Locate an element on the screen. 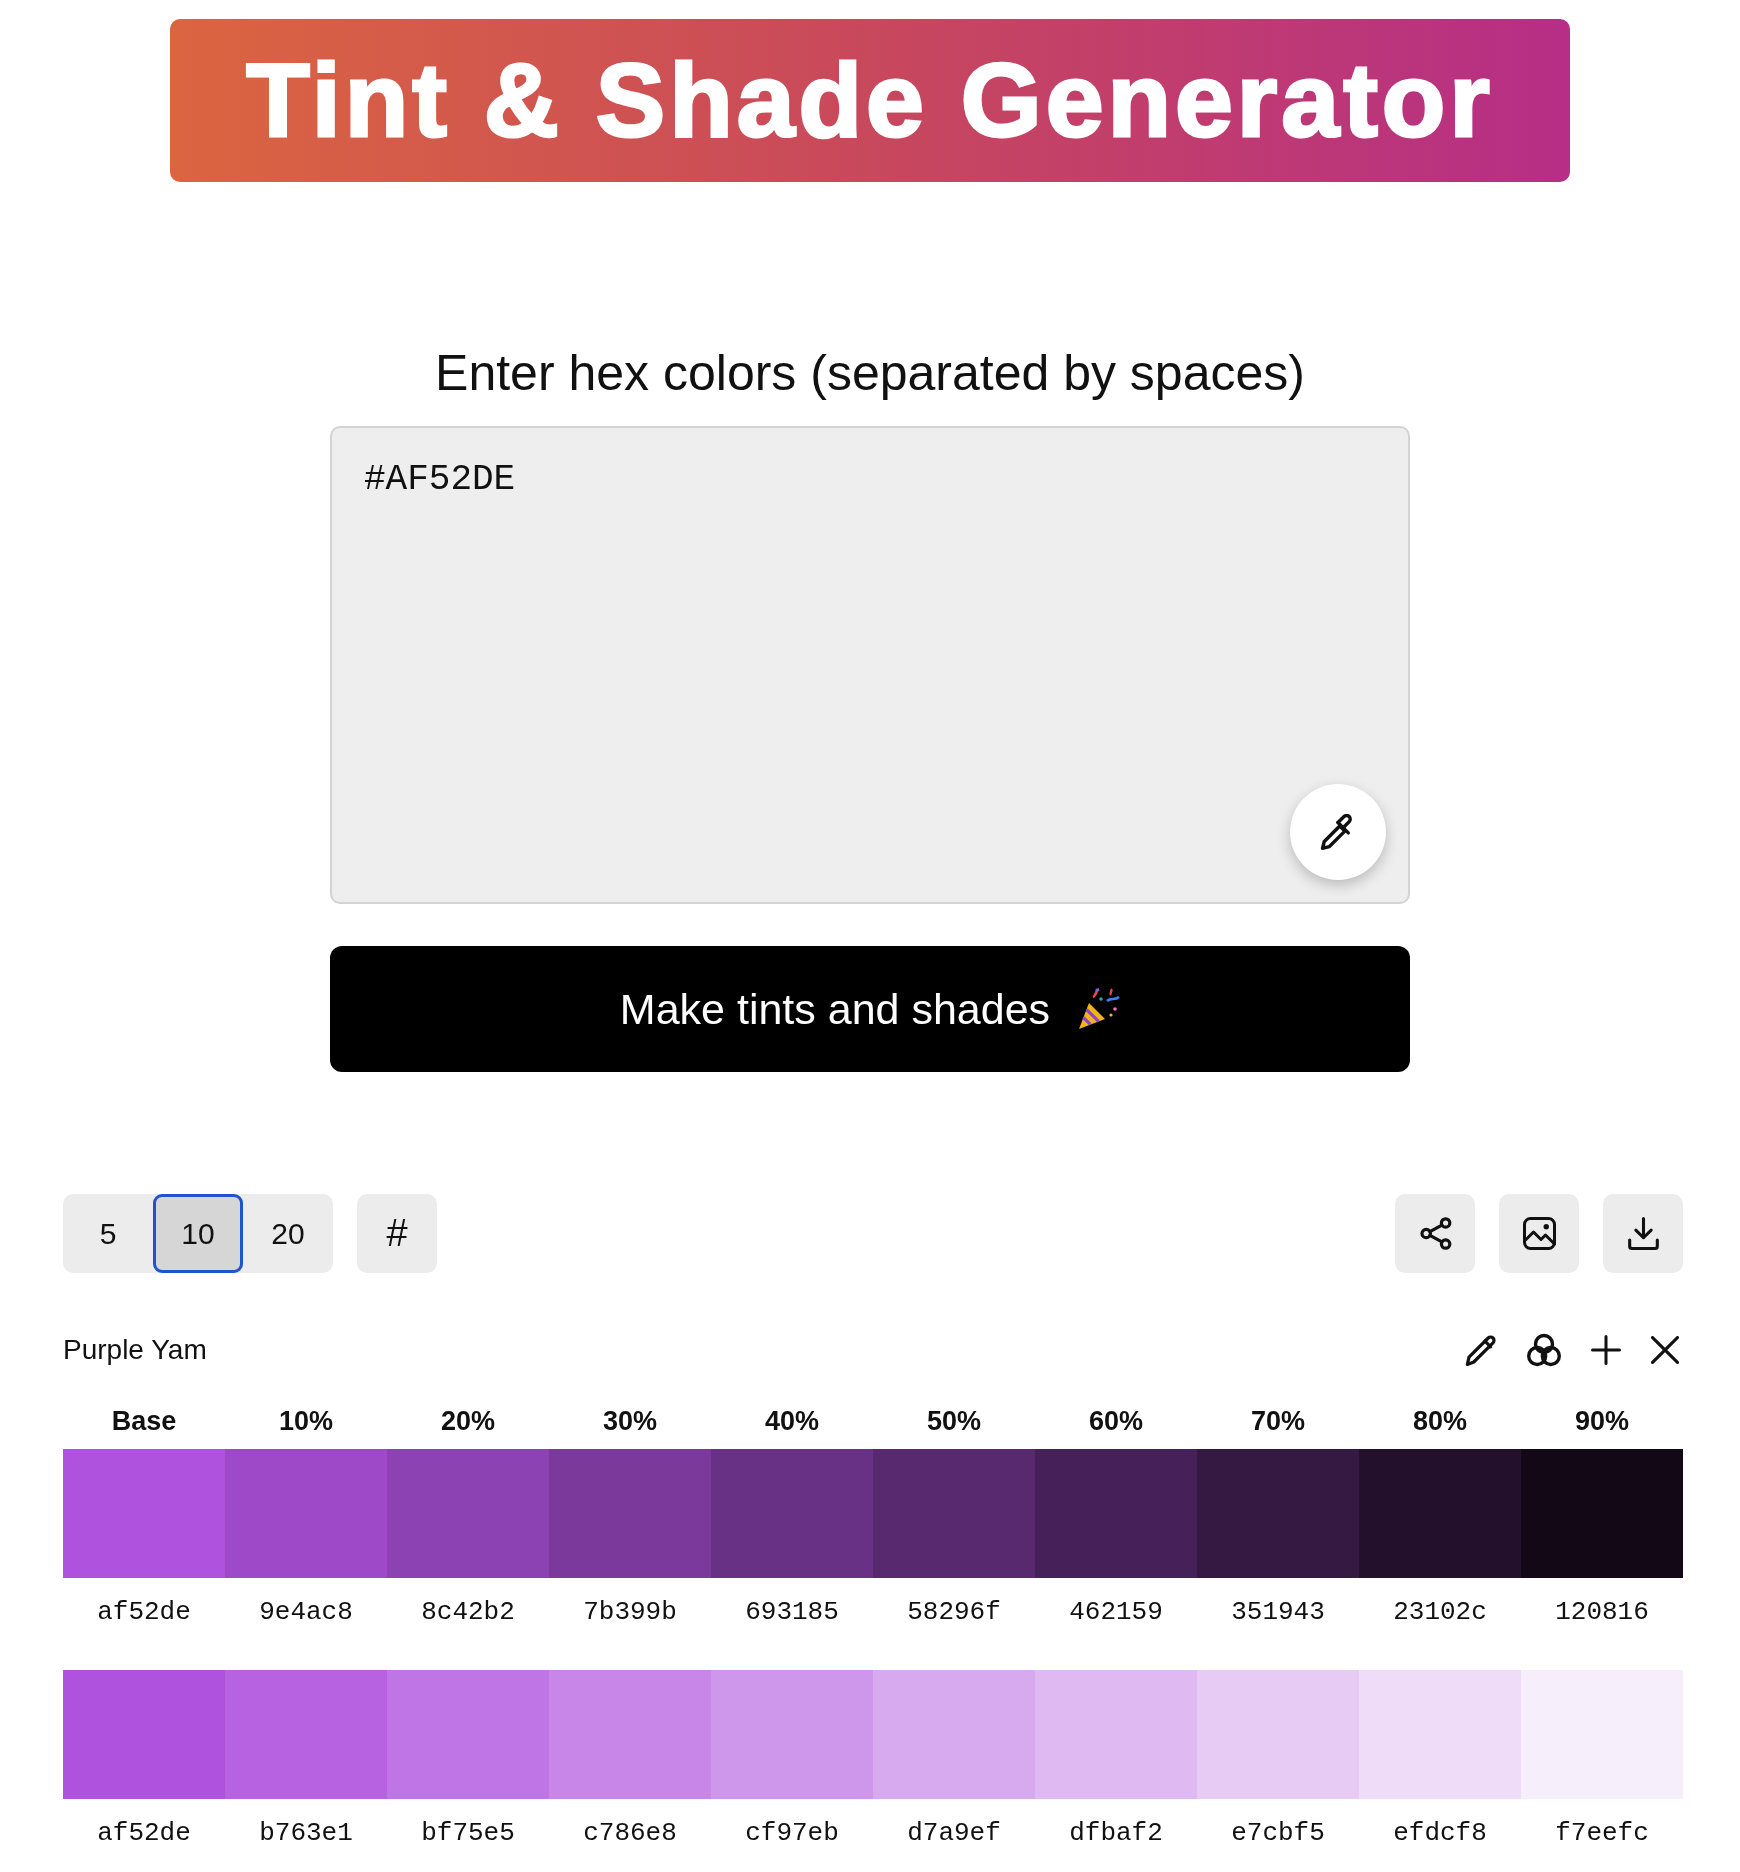  field-label: Enter hex colors (separated by spaces) is located at coordinates (870, 373).